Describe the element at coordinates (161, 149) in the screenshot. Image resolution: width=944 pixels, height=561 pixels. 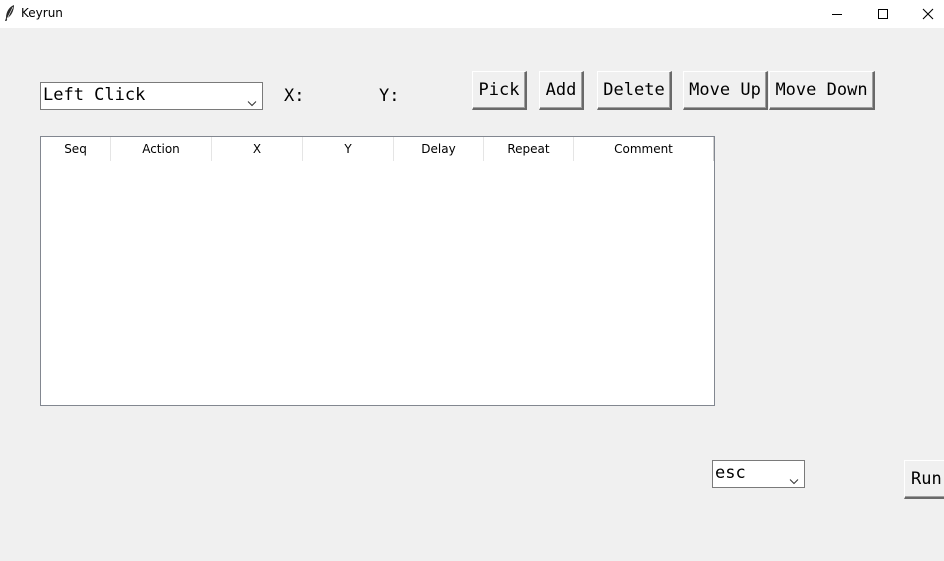
I see `column-header-action: Action` at that location.